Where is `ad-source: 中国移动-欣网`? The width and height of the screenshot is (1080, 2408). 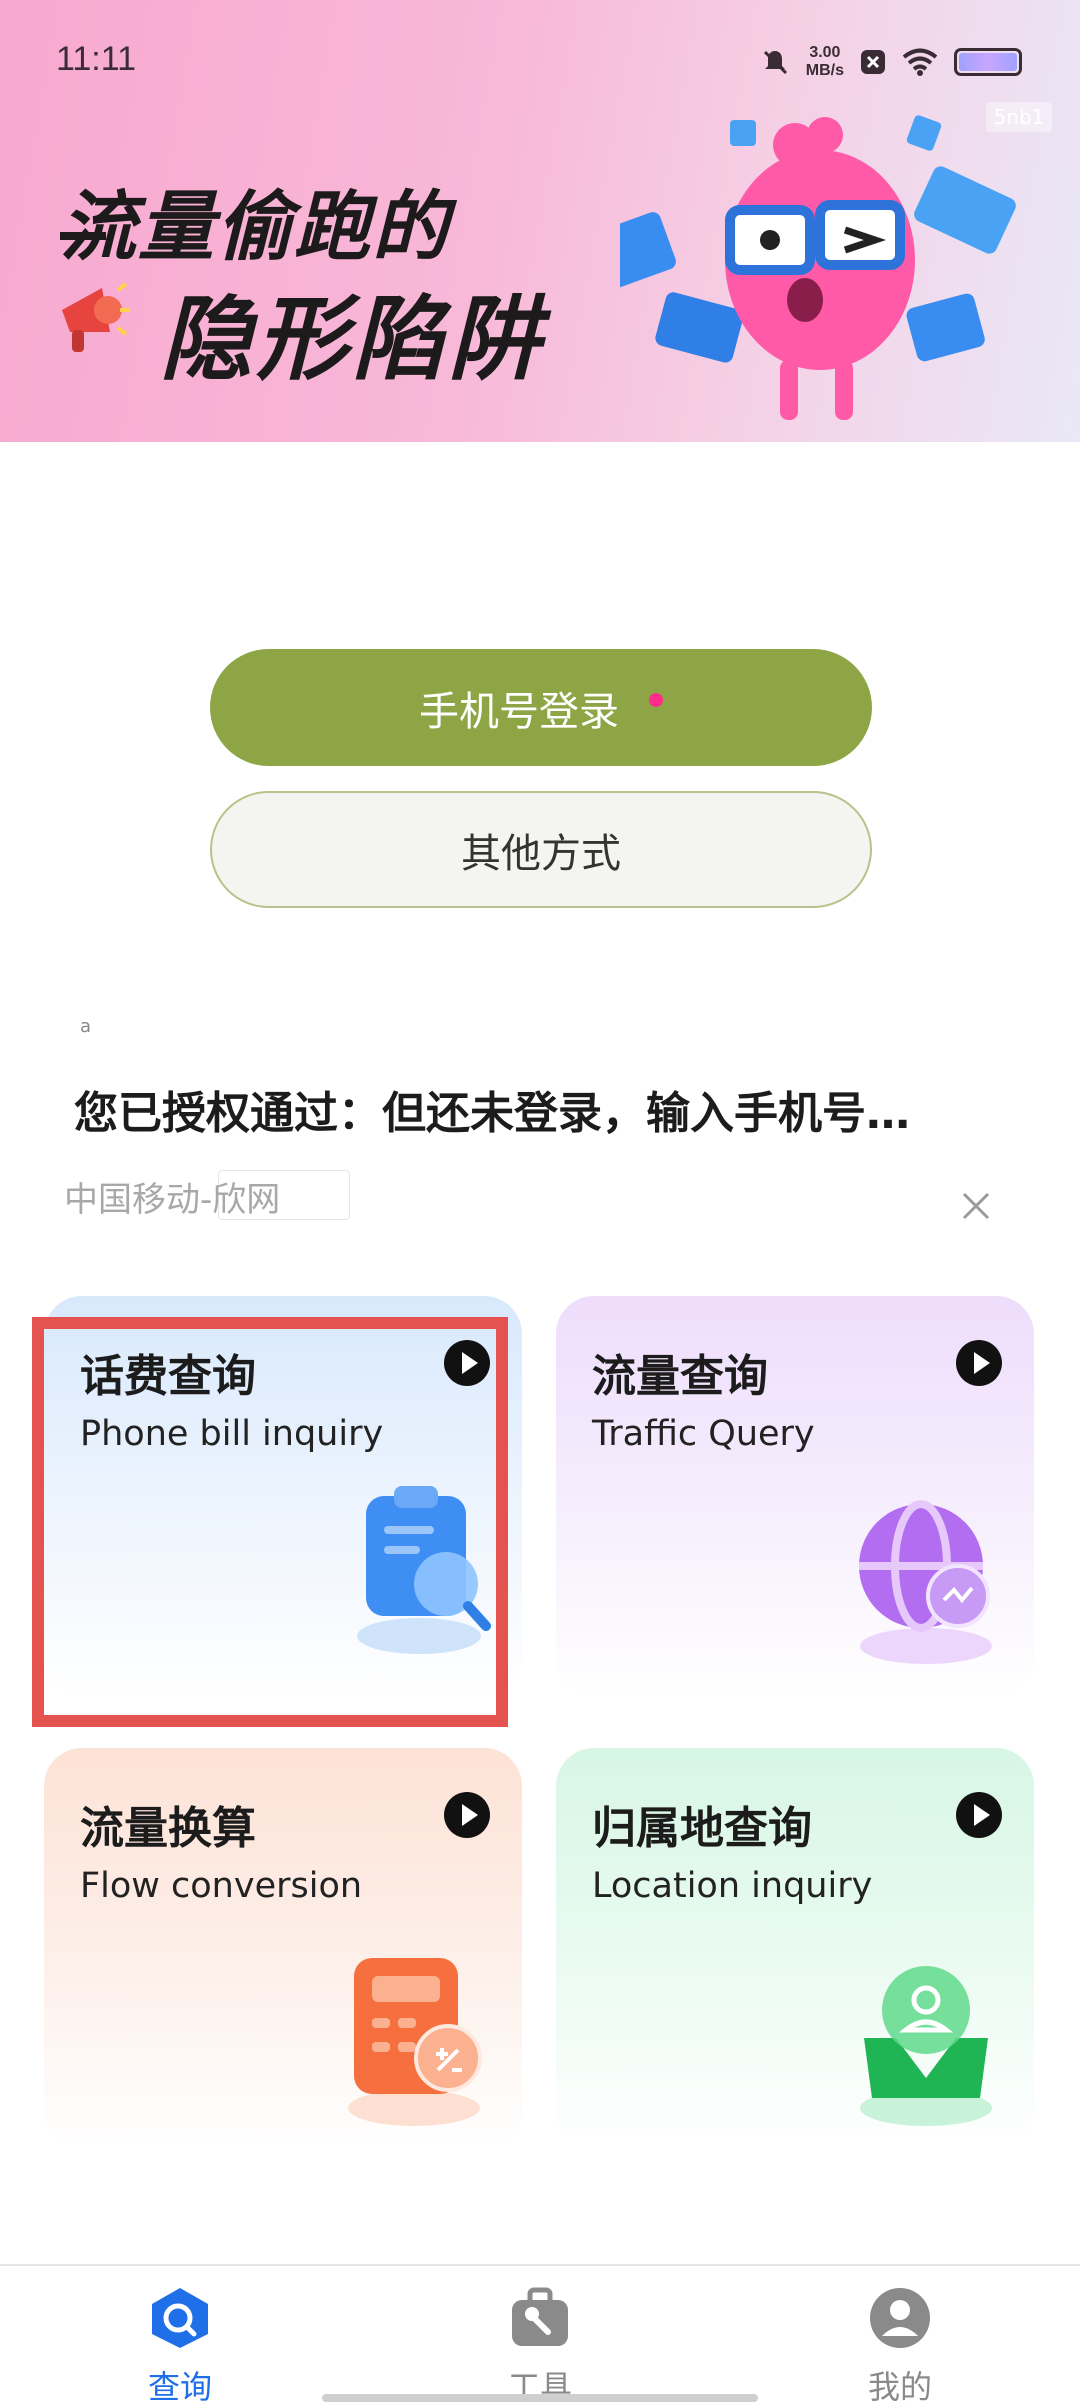
ad-source: 中国移动-欣网 is located at coordinates (172, 1200).